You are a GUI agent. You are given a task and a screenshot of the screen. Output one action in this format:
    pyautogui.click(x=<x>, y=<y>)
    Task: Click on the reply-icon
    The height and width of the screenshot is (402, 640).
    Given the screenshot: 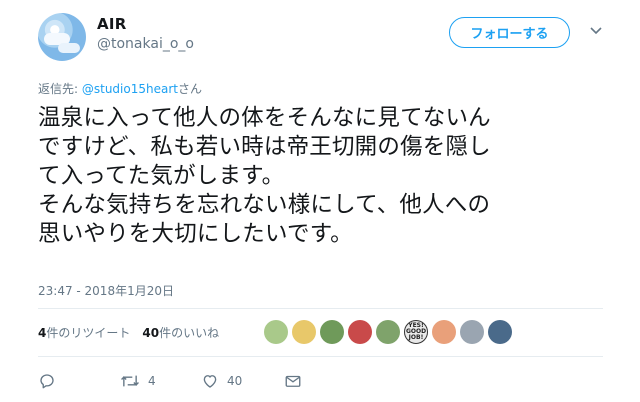 What is the action you would take?
    pyautogui.click(x=47, y=381)
    